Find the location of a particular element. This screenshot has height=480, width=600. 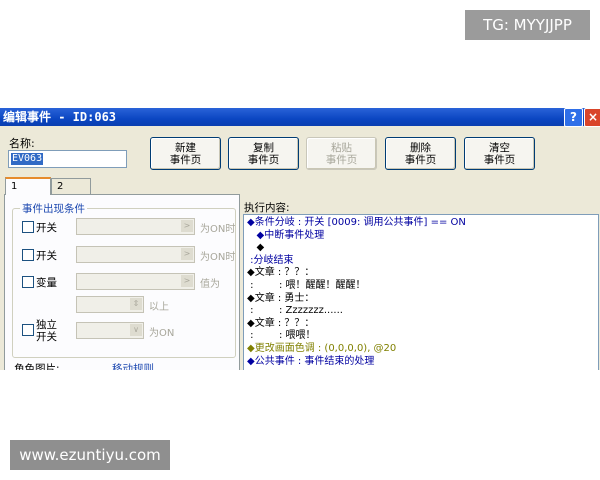

switch1-checkbox is located at coordinates (28, 227).